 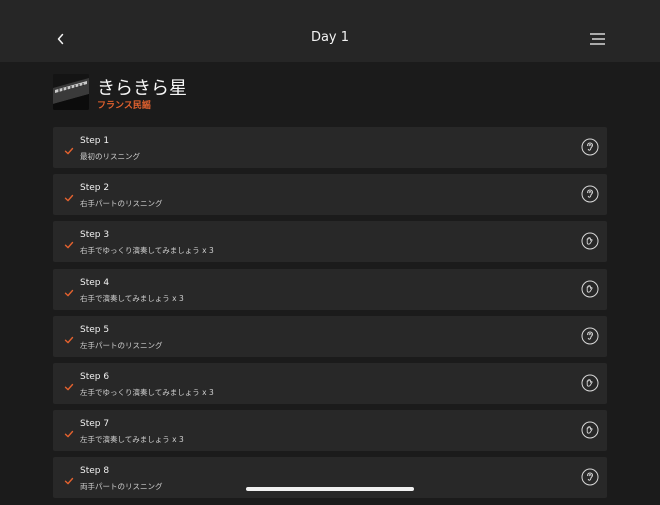 What do you see at coordinates (333, 94) in the screenshot?
I see `song-header: きらきら星 フランス民謡` at bounding box center [333, 94].